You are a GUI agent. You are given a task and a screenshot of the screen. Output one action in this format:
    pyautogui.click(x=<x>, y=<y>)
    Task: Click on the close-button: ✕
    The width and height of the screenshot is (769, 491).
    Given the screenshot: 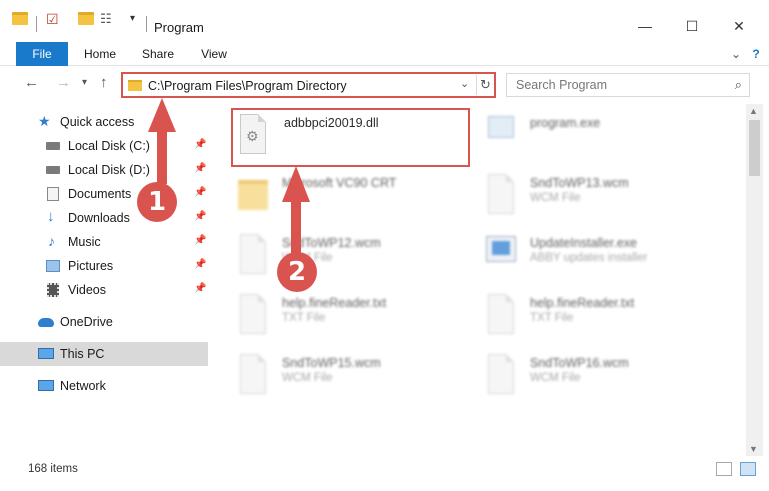 What is the action you would take?
    pyautogui.click(x=739, y=26)
    